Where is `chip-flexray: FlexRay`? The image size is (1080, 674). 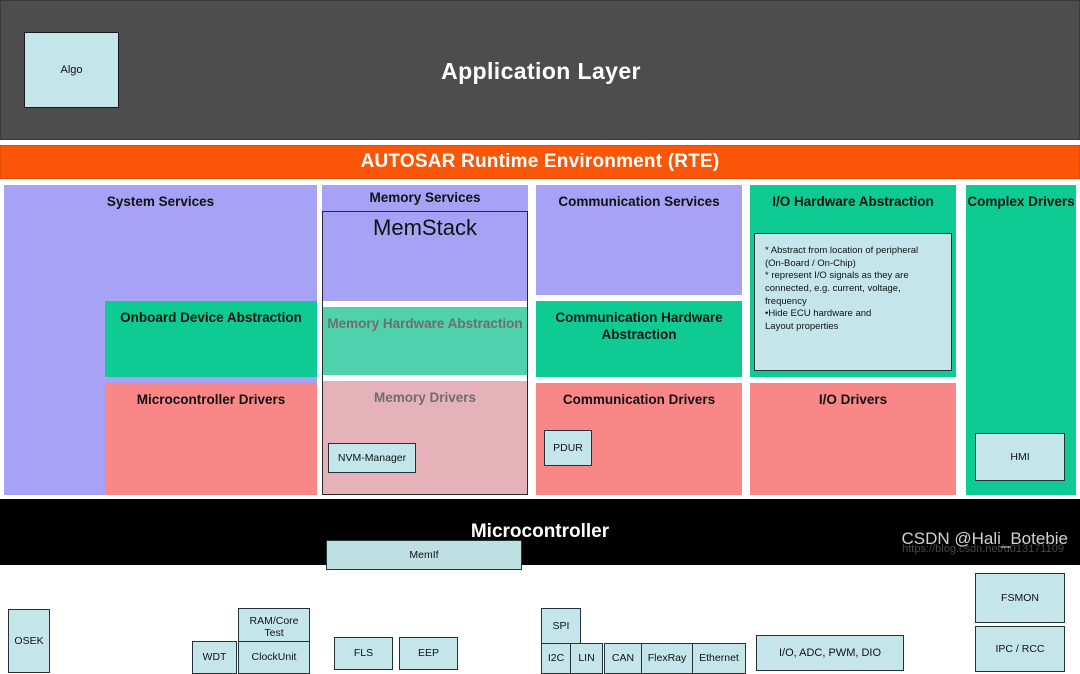 chip-flexray: FlexRay is located at coordinates (667, 658).